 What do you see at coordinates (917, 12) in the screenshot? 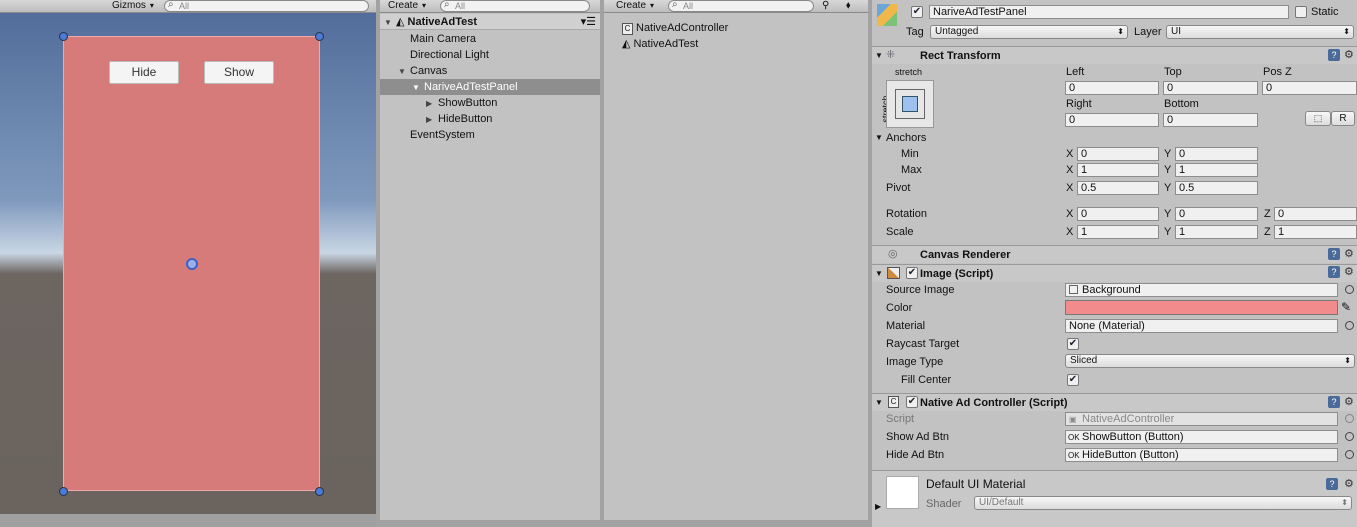
I see `active-checkbox: ✔` at bounding box center [917, 12].